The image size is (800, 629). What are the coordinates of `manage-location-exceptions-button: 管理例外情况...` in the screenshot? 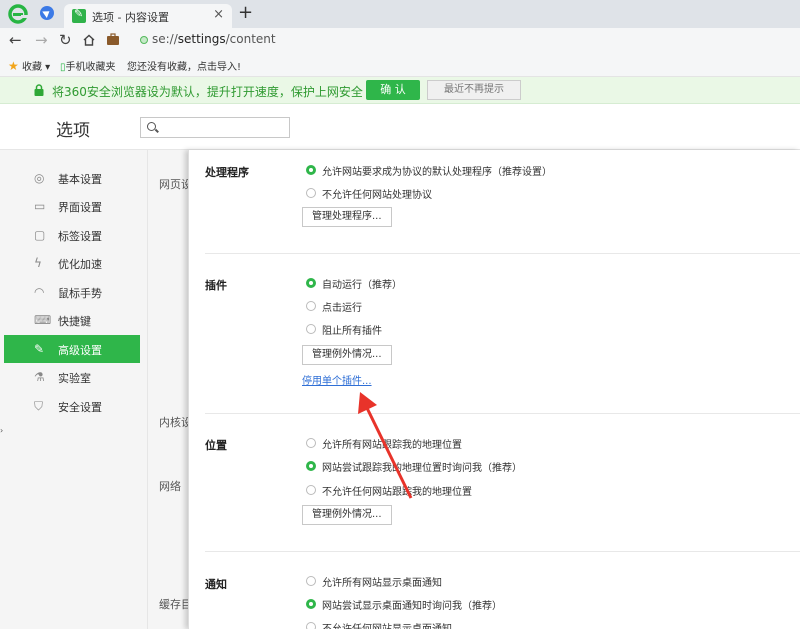 It's located at (347, 515).